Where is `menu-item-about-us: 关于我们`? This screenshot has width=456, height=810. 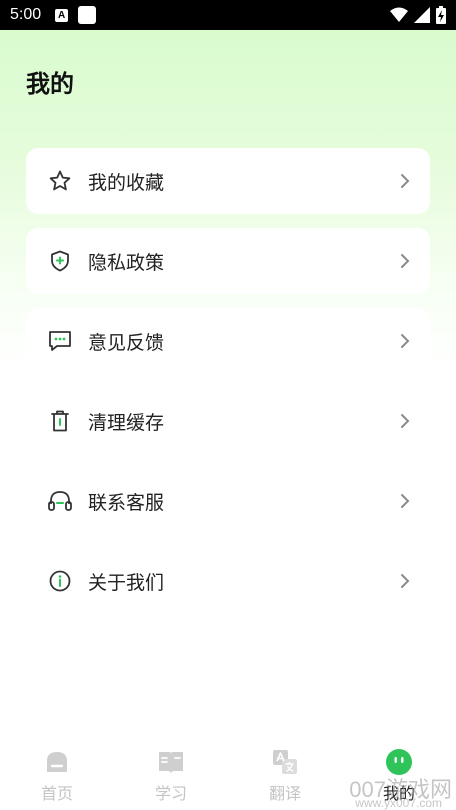 menu-item-about-us: 关于我们 is located at coordinates (228, 581).